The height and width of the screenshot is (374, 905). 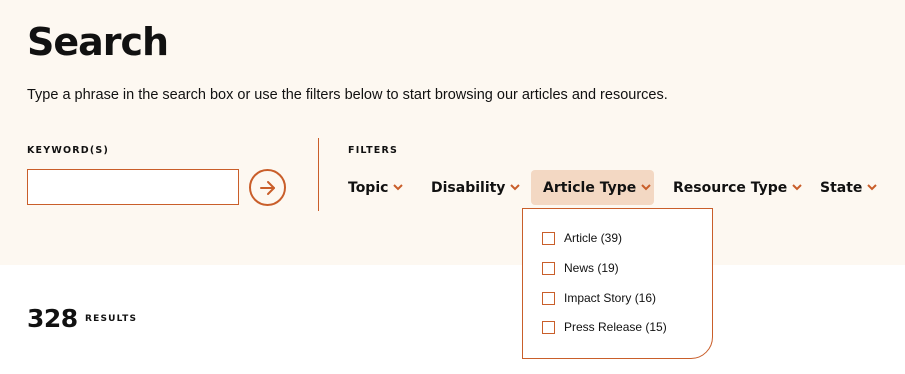 I want to click on filter-resource-type: Resource Type, so click(x=738, y=187).